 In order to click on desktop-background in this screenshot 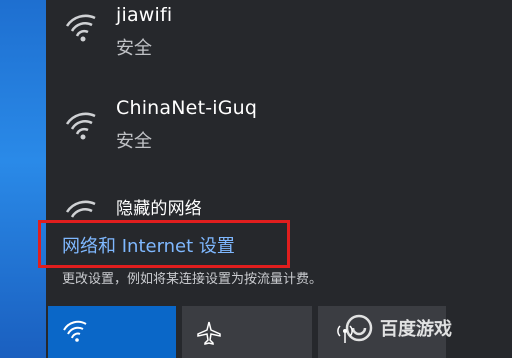, I will do `click(23, 179)`.